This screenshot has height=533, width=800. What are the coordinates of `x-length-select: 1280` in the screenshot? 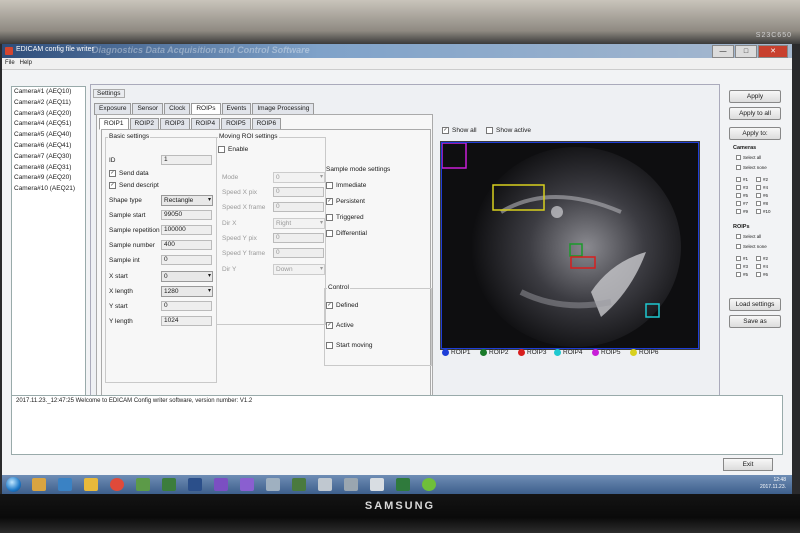 It's located at (187, 291).